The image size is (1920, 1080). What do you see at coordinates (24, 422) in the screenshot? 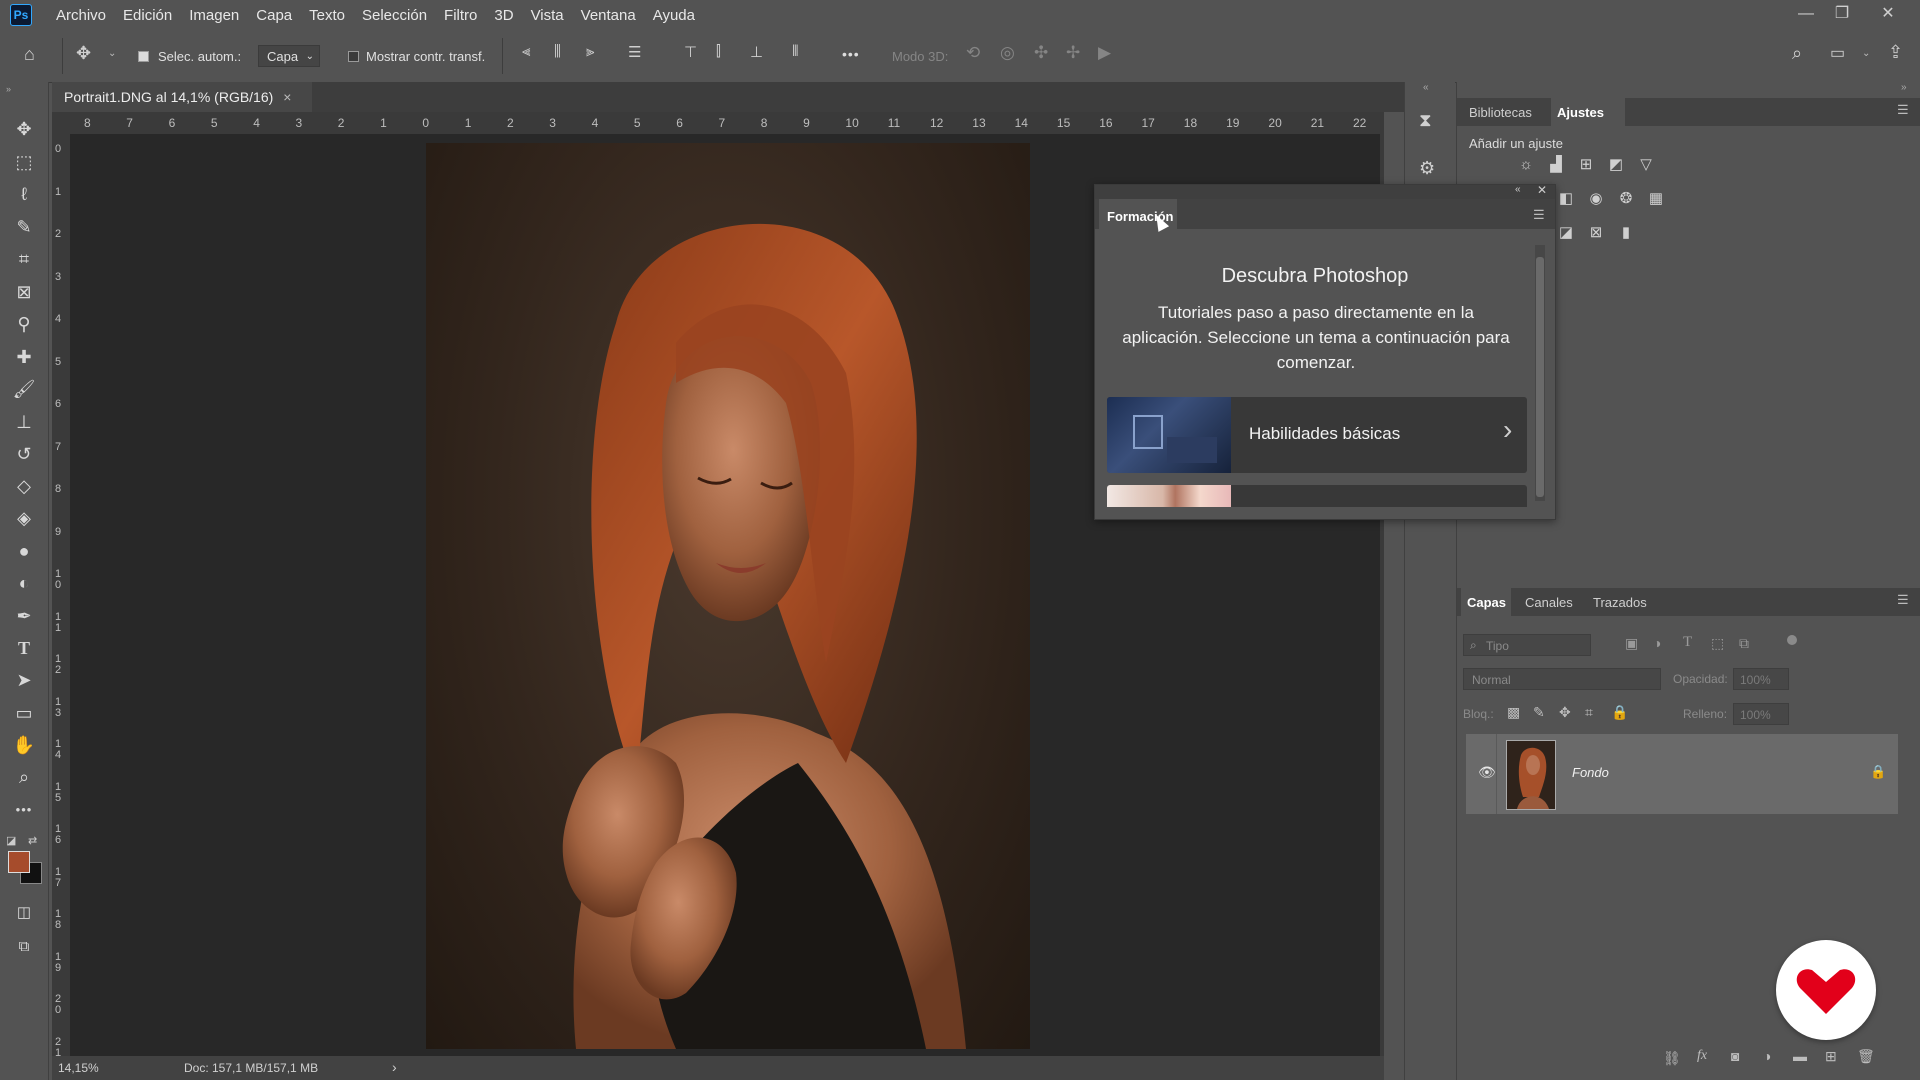
I see `clone-stamp-tool-icon: ⊥` at bounding box center [24, 422].